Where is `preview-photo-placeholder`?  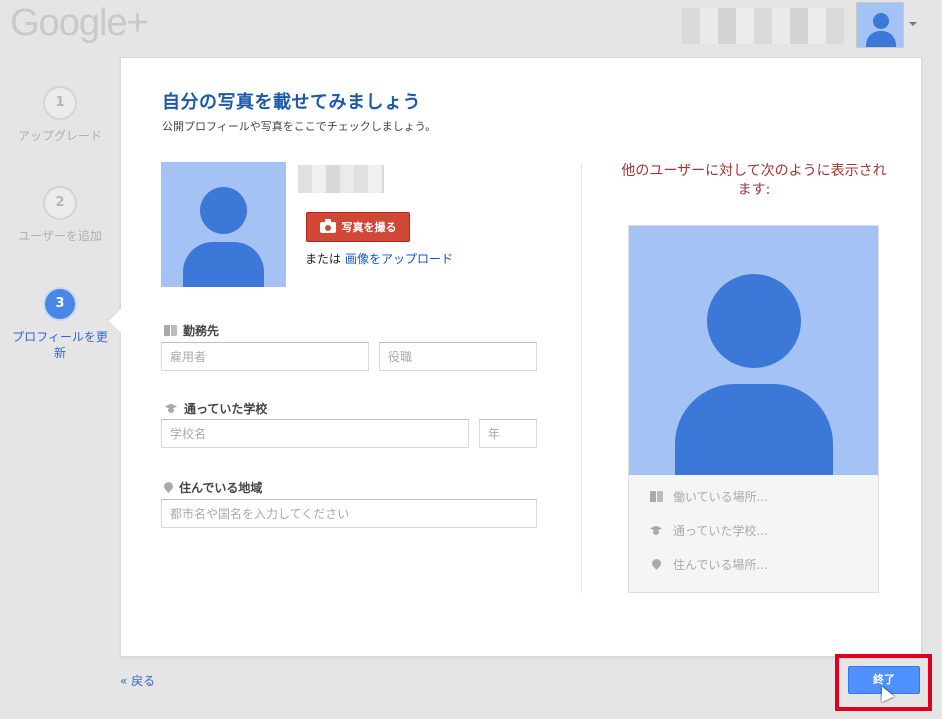 preview-photo-placeholder is located at coordinates (753, 350).